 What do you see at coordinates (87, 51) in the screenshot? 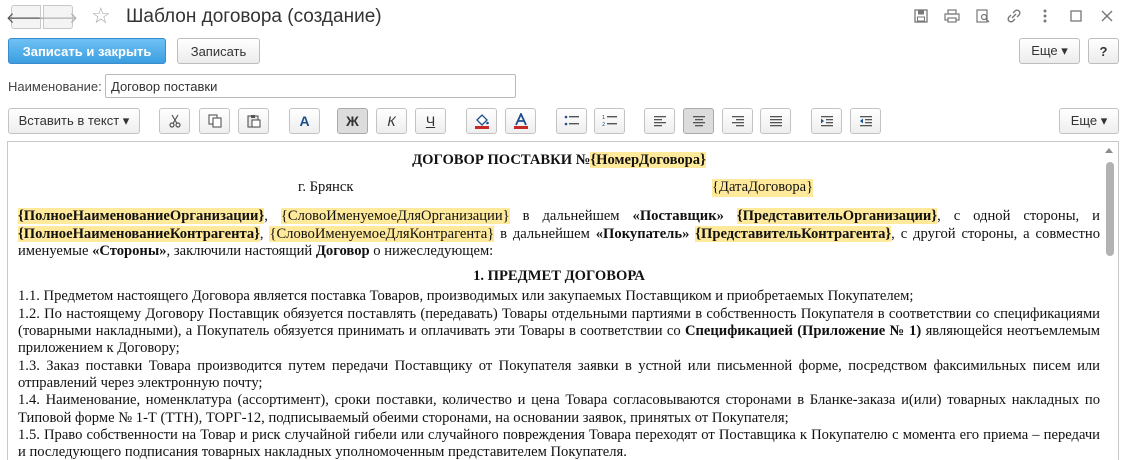
I see `write-and-close-button: Записать и закрыть` at bounding box center [87, 51].